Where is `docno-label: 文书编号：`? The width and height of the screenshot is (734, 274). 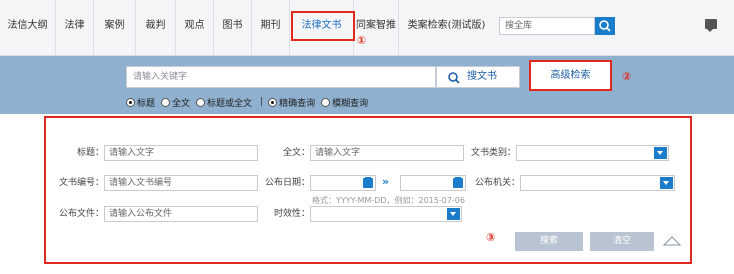
docno-label: 文书编号： is located at coordinates (81, 183).